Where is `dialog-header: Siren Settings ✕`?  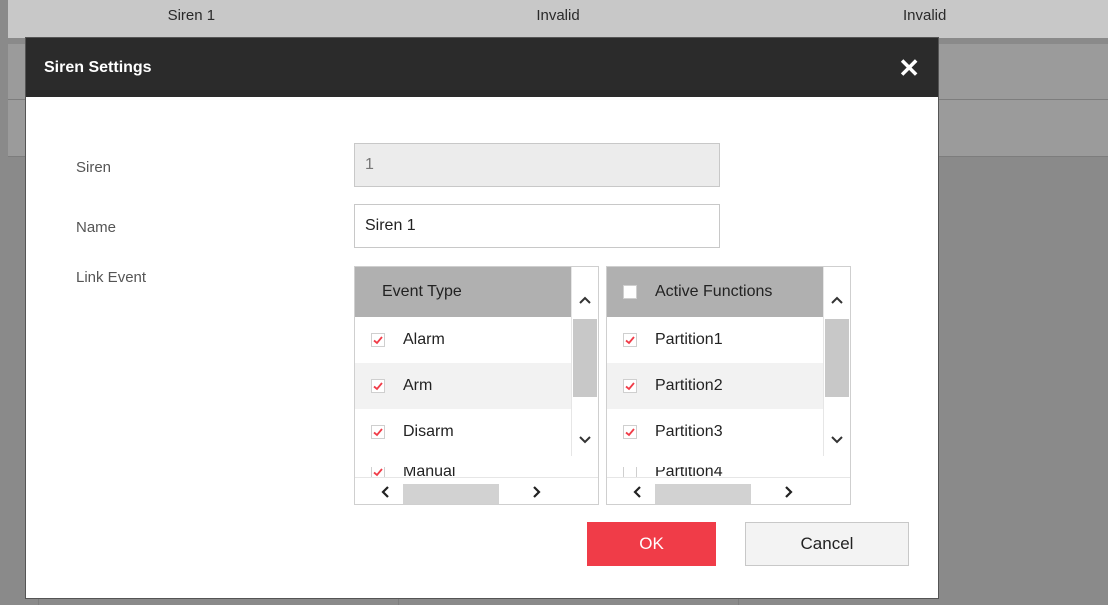 dialog-header: Siren Settings ✕ is located at coordinates (482, 67).